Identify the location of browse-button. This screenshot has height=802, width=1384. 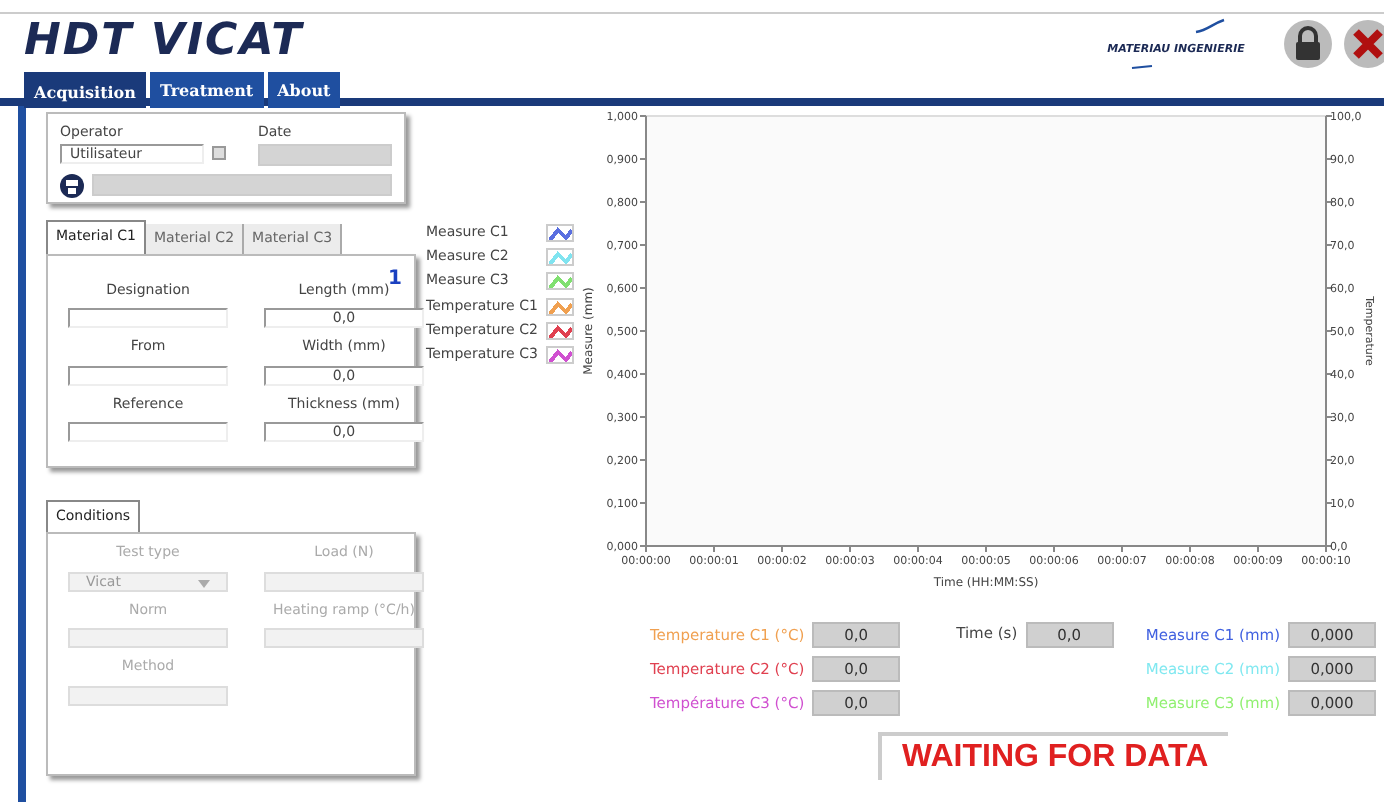
(219, 153).